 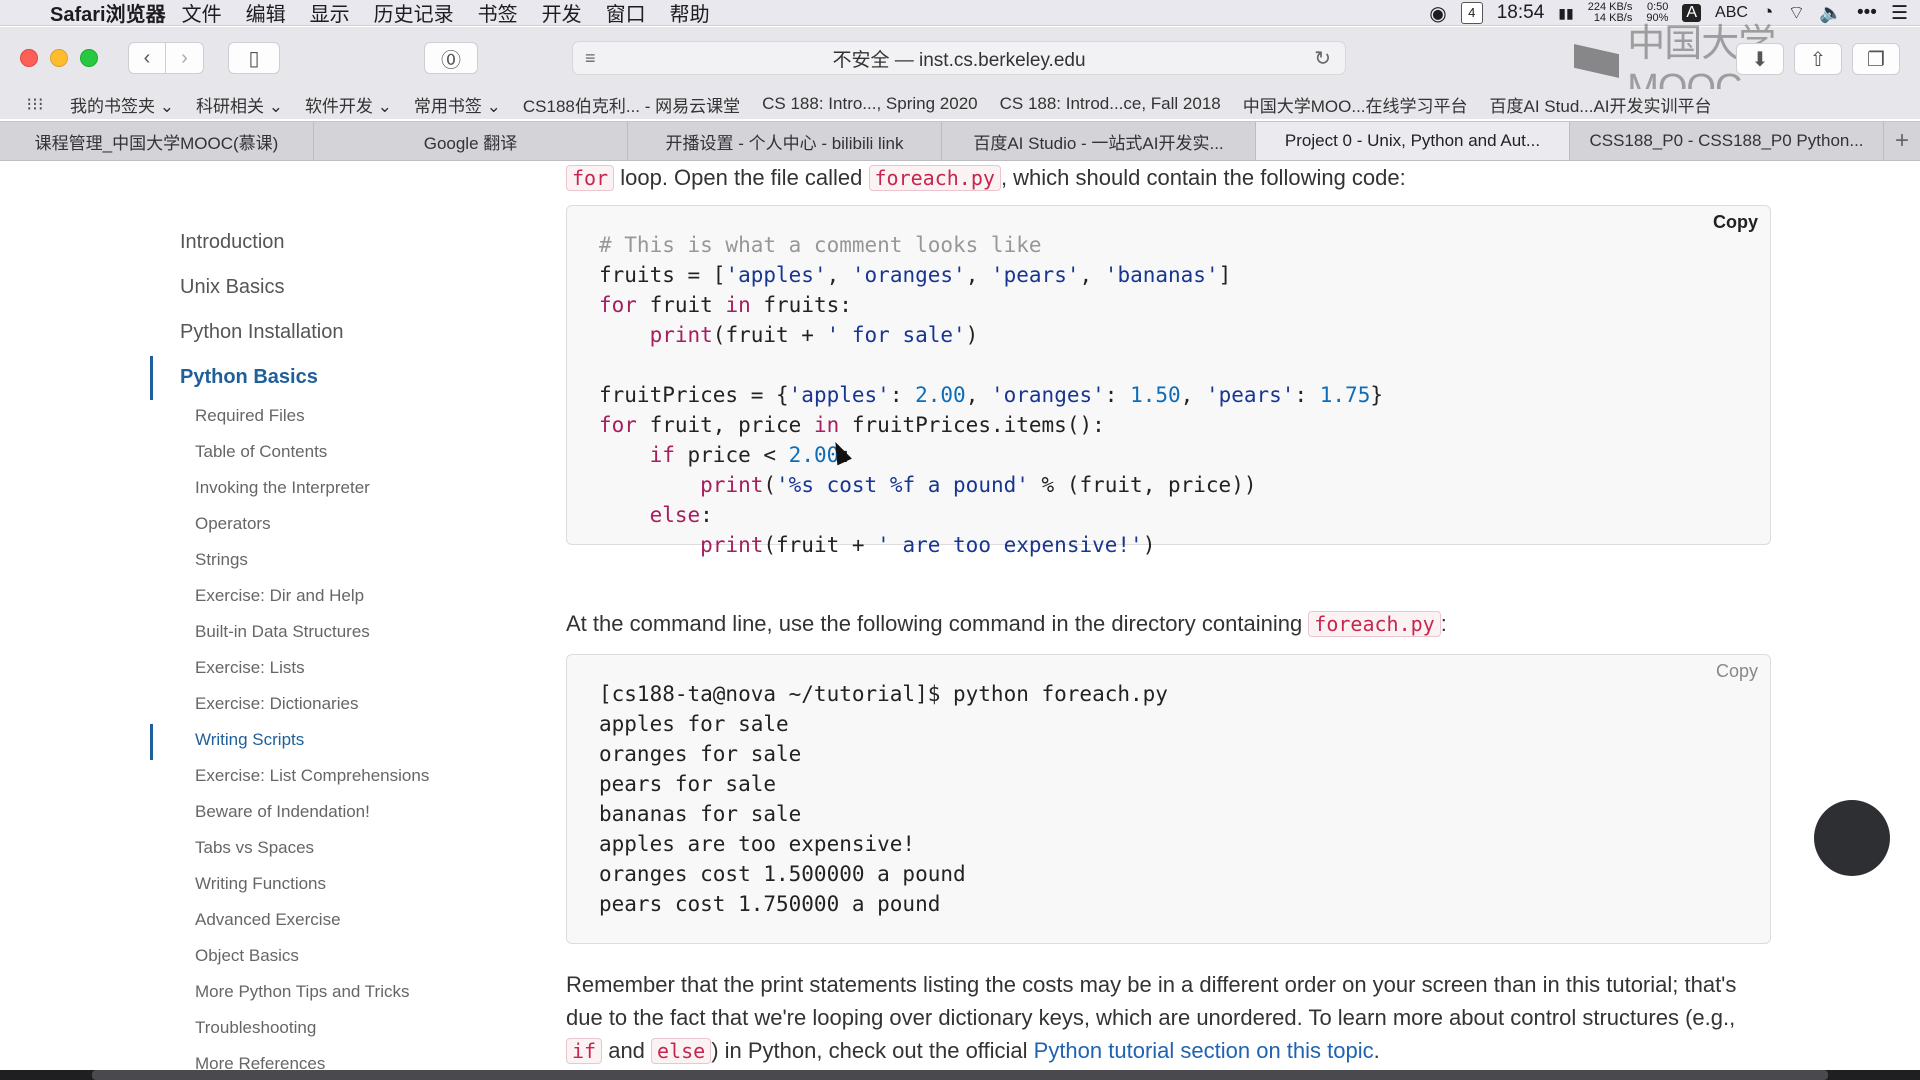 What do you see at coordinates (274, 13) in the screenshot?
I see `menu-edit: 编辑` at bounding box center [274, 13].